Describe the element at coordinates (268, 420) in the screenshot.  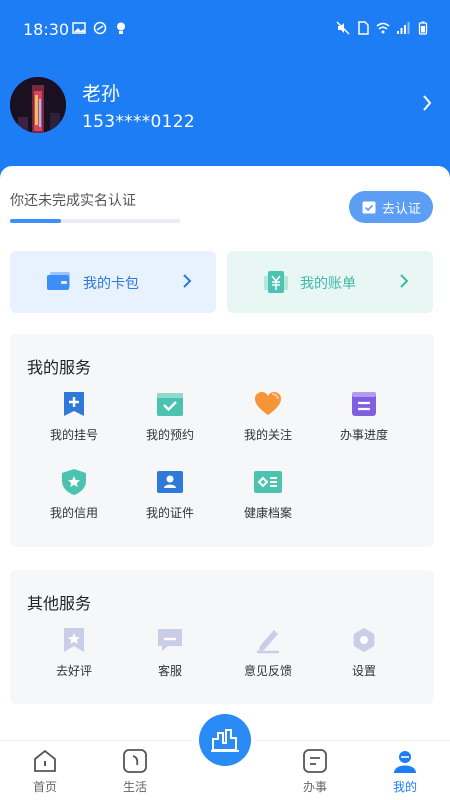
I see `service-item-follow: 我的关注` at that location.